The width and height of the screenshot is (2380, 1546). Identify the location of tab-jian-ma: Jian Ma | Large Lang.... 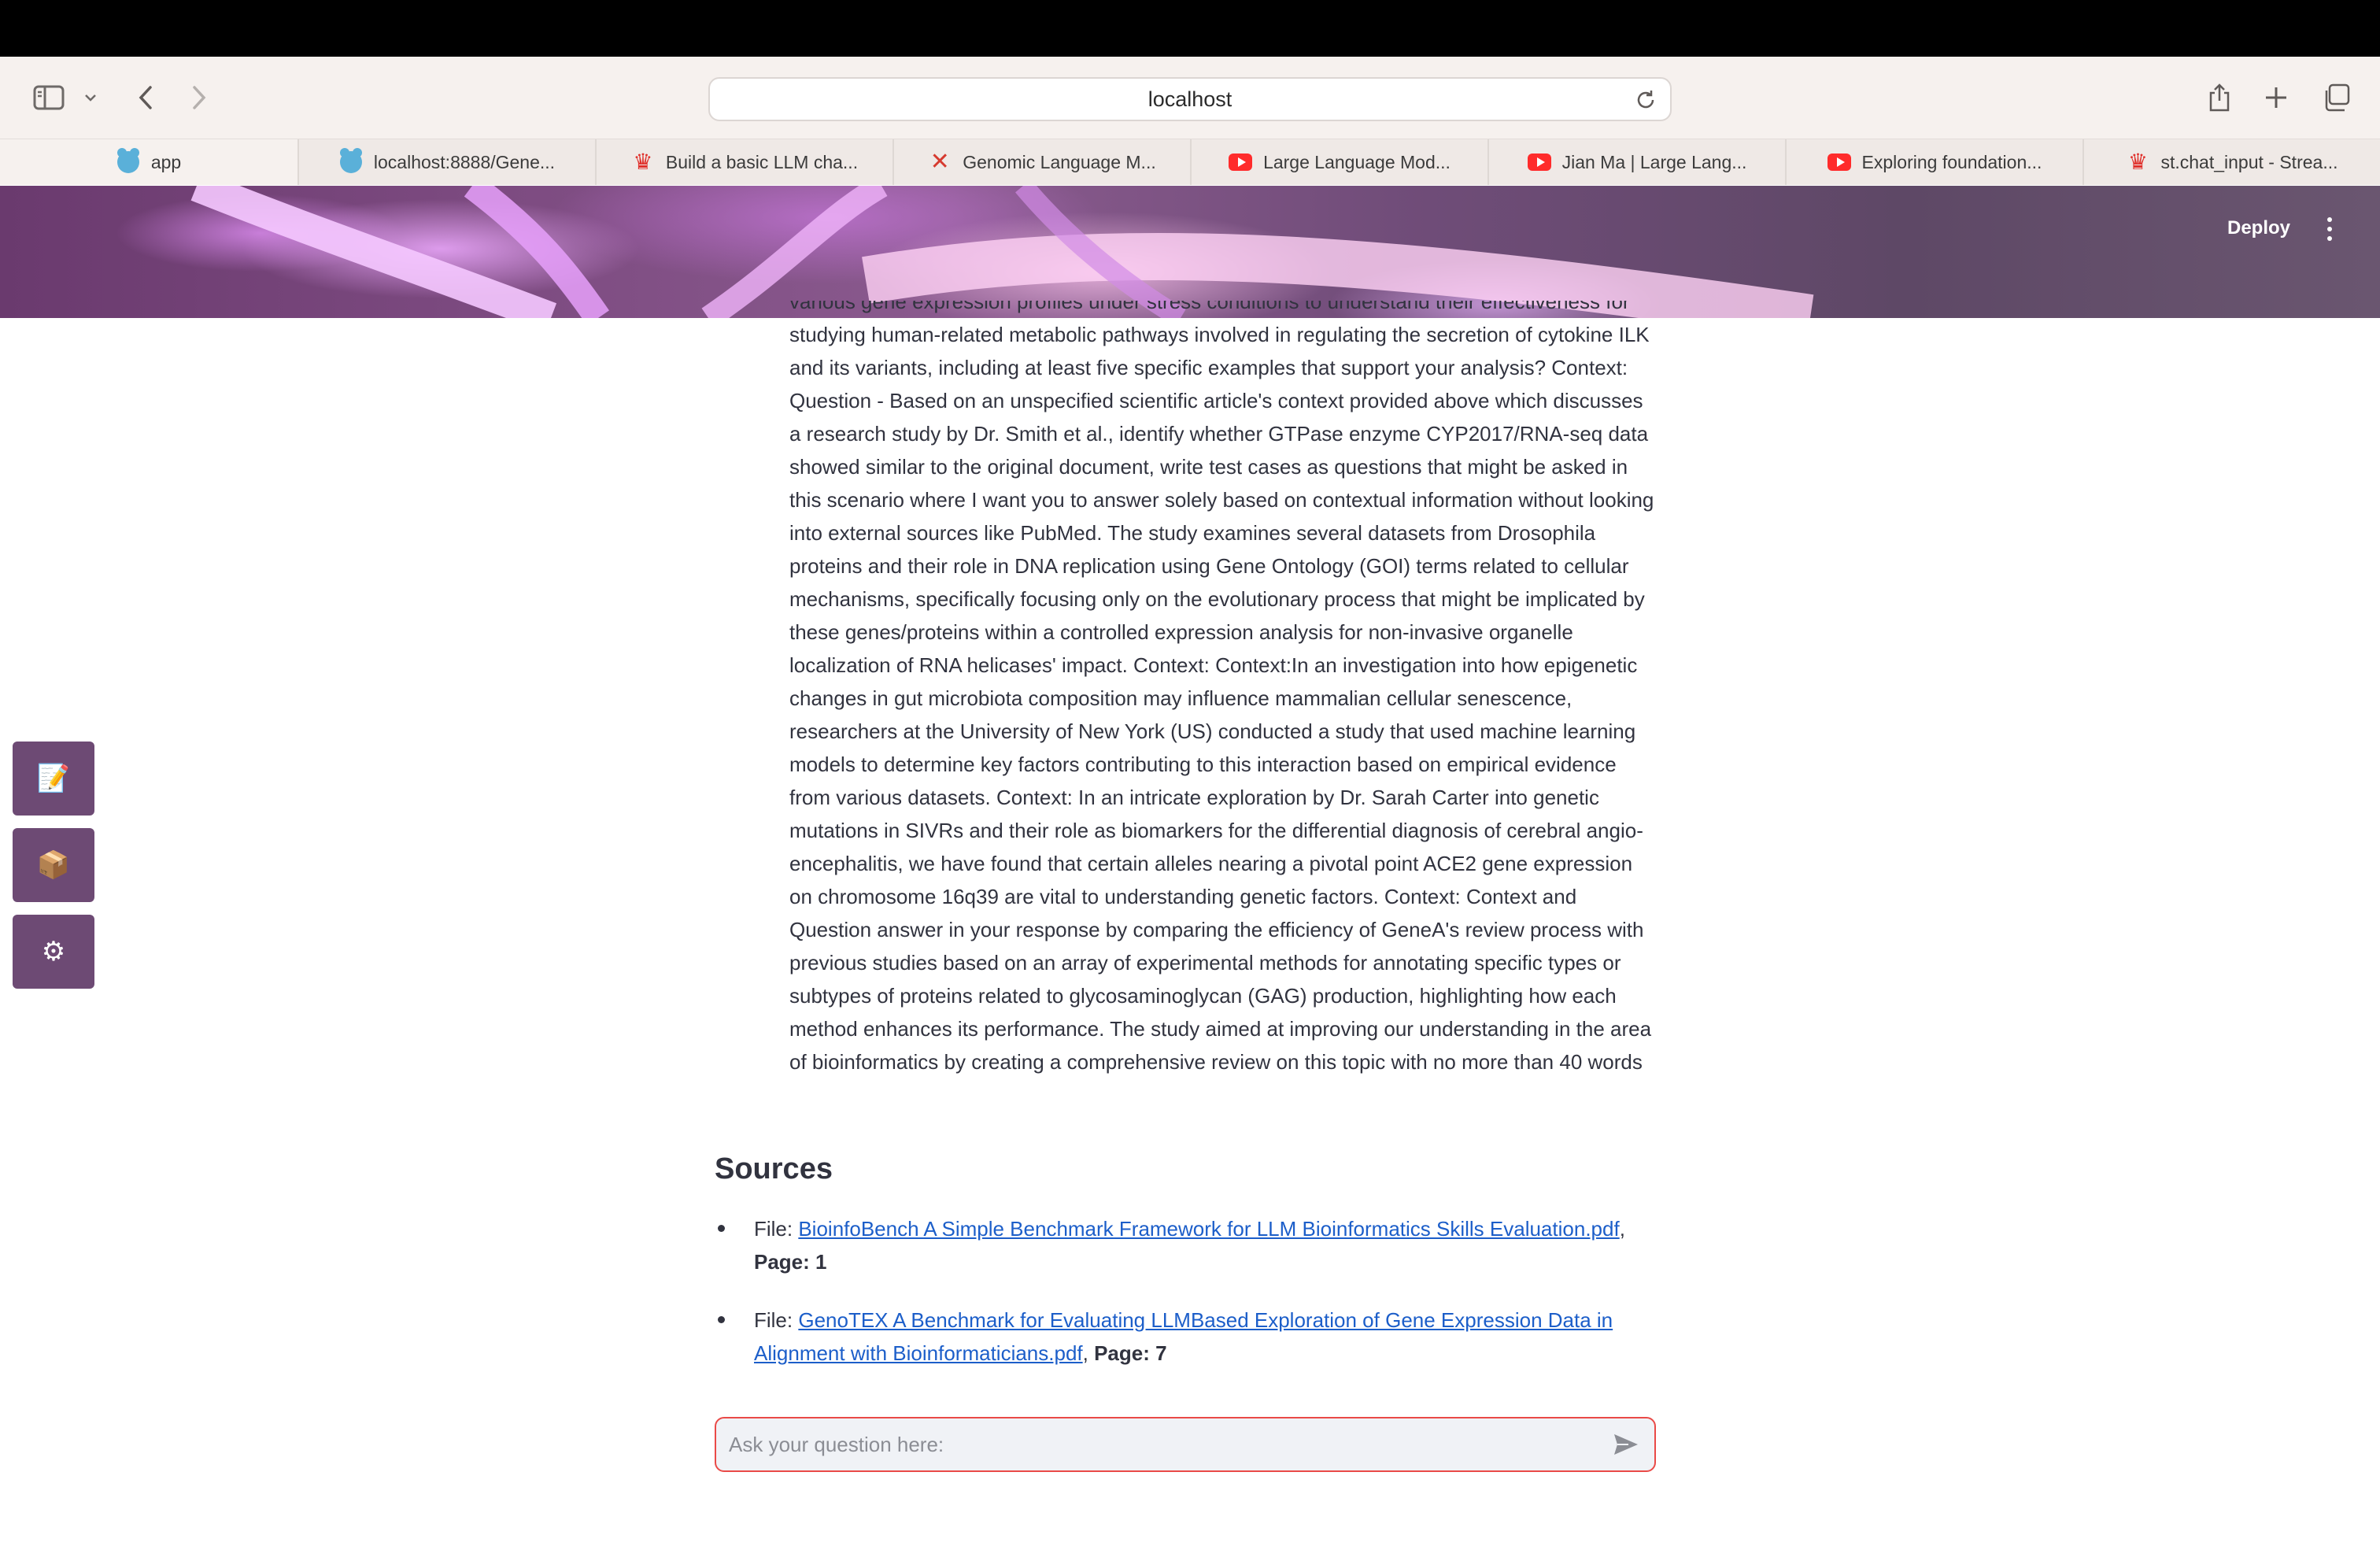
(1636, 162).